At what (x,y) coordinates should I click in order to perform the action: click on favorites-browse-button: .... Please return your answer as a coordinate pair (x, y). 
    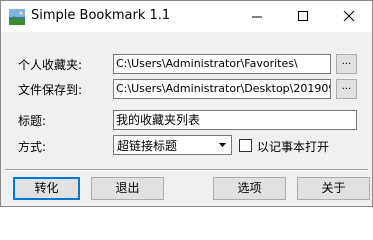
    Looking at the image, I should click on (346, 64).